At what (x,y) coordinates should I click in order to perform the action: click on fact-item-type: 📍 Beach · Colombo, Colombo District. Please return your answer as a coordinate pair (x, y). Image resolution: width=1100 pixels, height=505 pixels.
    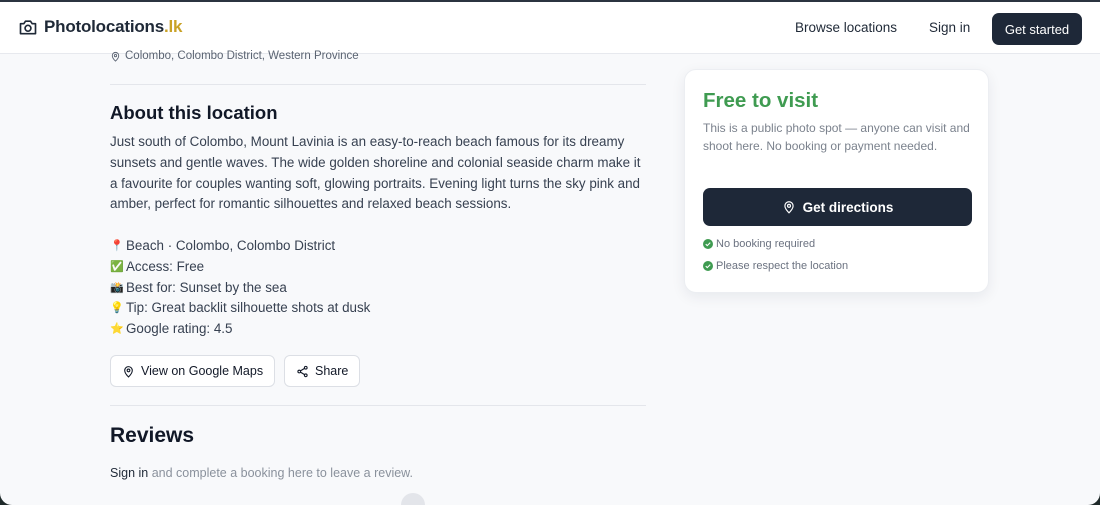
    Looking at the image, I should click on (240, 246).